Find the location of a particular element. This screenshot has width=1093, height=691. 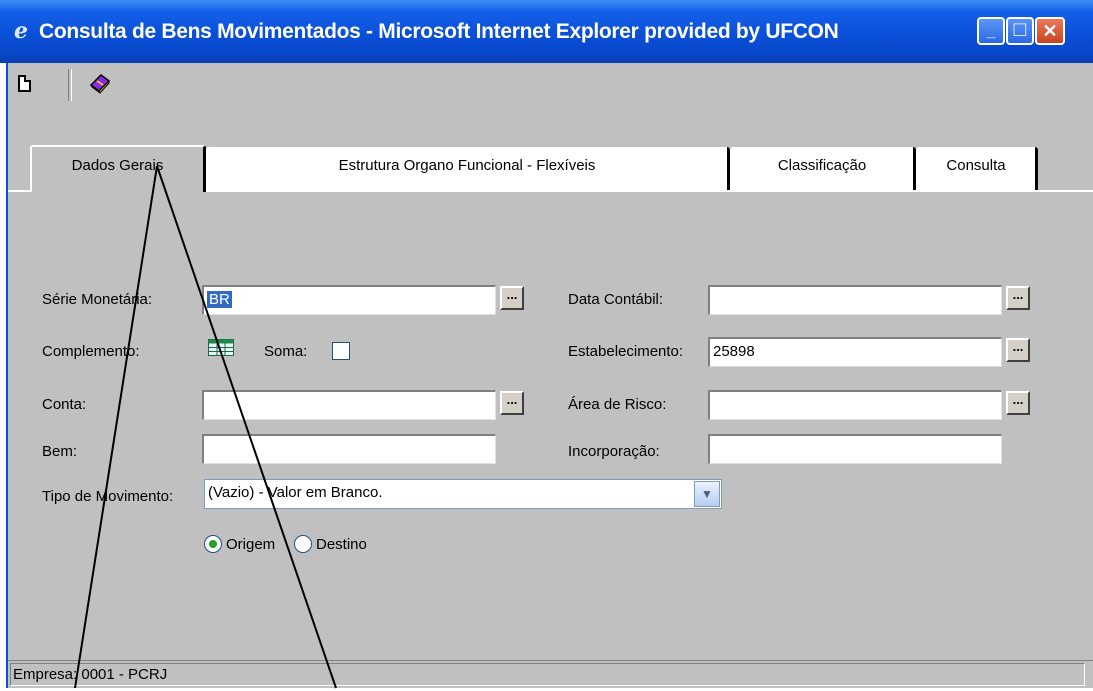

data-contabil-label: Data Contábil: is located at coordinates (616, 299).